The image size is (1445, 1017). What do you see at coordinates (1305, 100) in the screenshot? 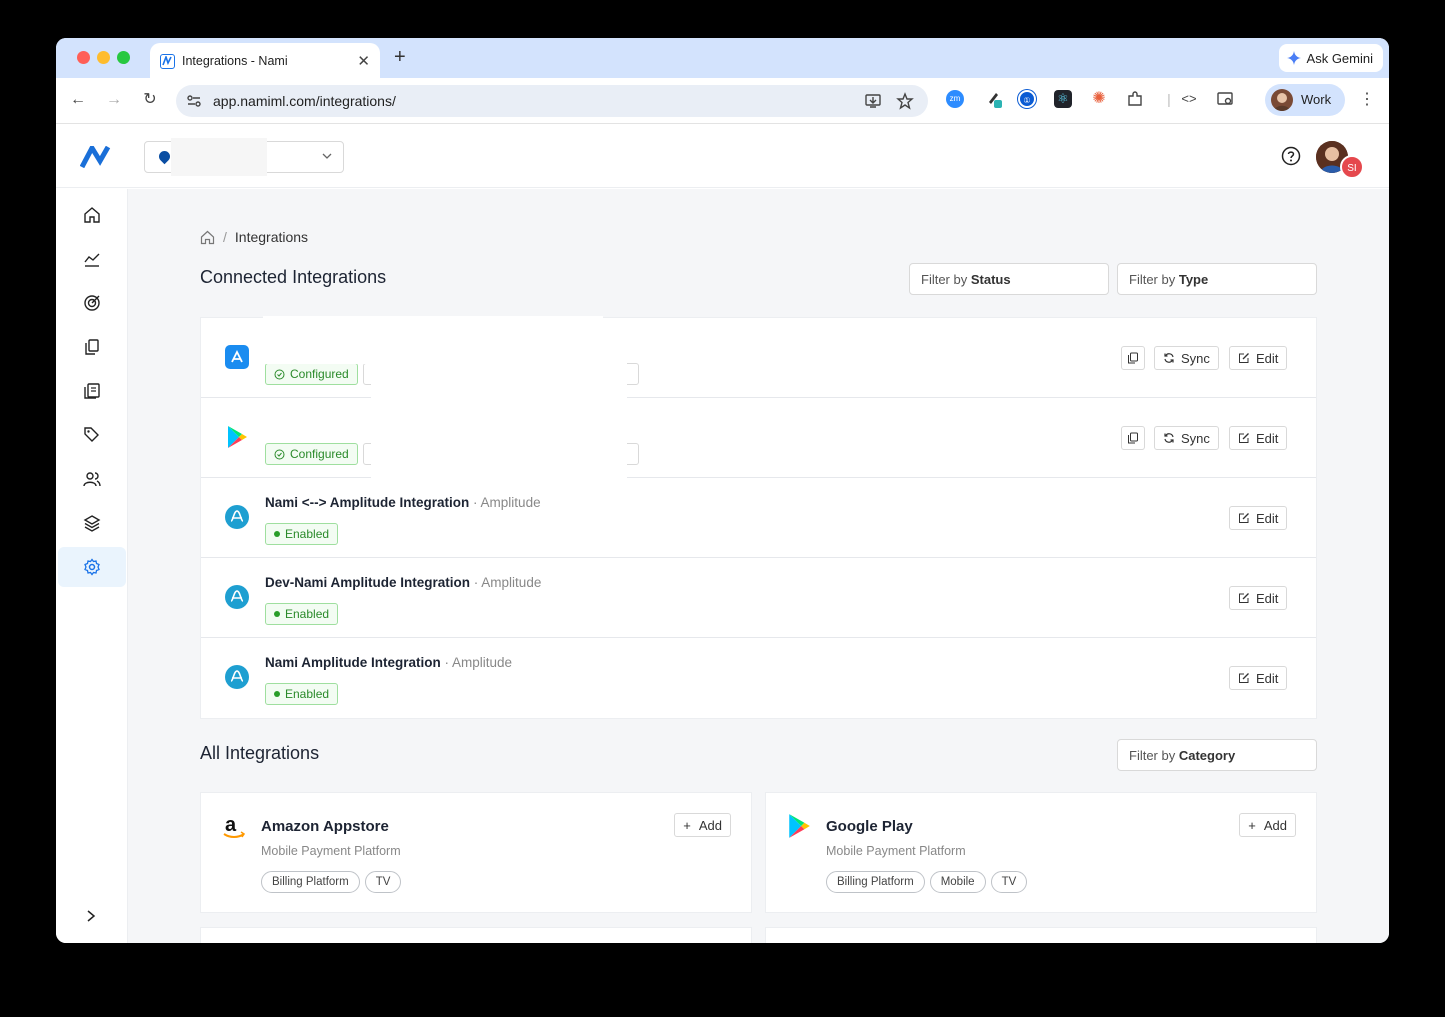
I see `profile-chip: Work` at bounding box center [1305, 100].